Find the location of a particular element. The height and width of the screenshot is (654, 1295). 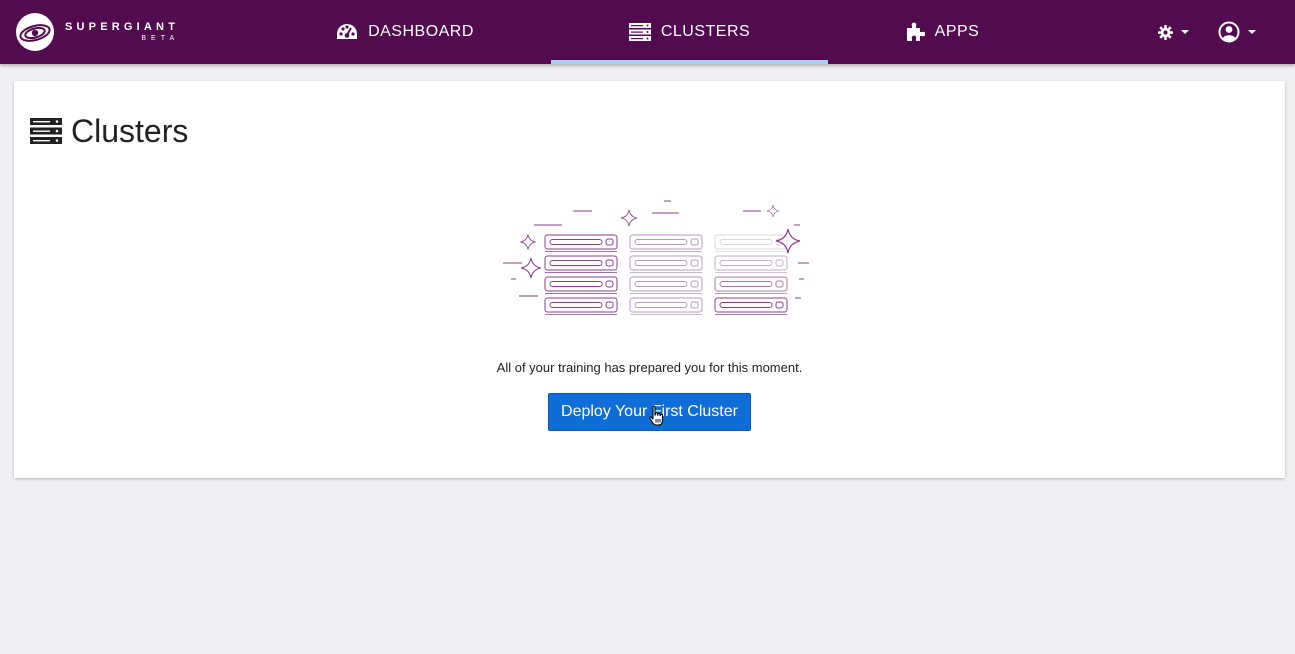

tab-clusters: CLUSTERS is located at coordinates (689, 32).